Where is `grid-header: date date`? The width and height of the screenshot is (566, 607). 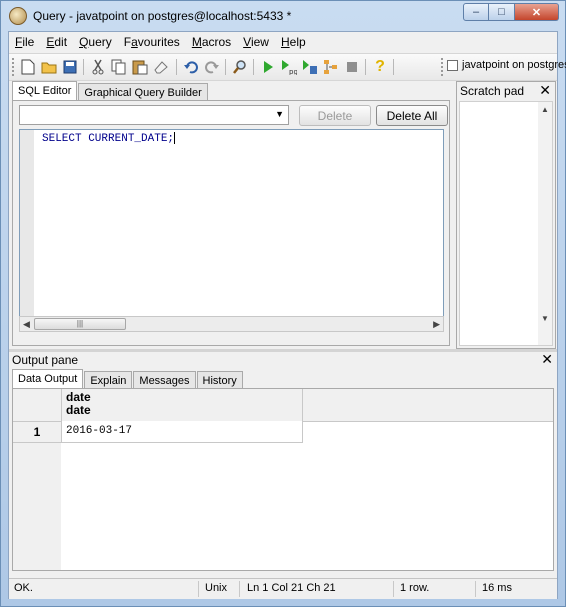
grid-header: date date is located at coordinates (283, 405).